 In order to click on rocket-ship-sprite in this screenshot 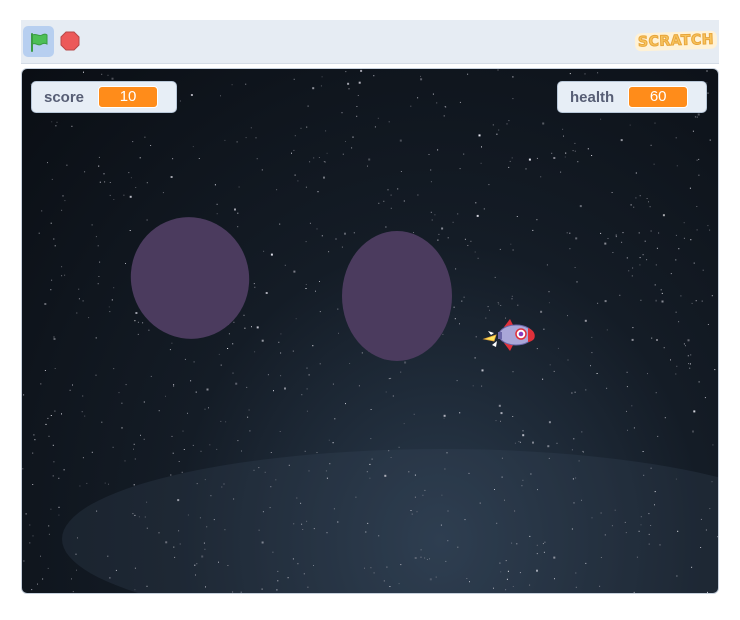, I will do `click(511, 333)`.